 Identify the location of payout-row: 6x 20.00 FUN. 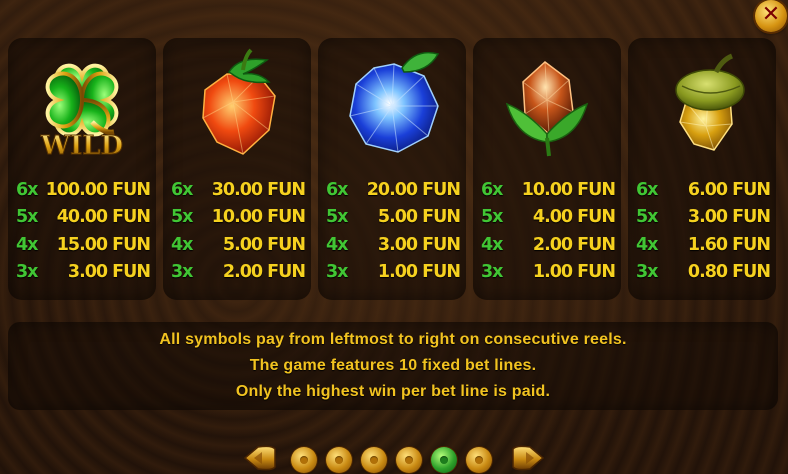
(395, 190).